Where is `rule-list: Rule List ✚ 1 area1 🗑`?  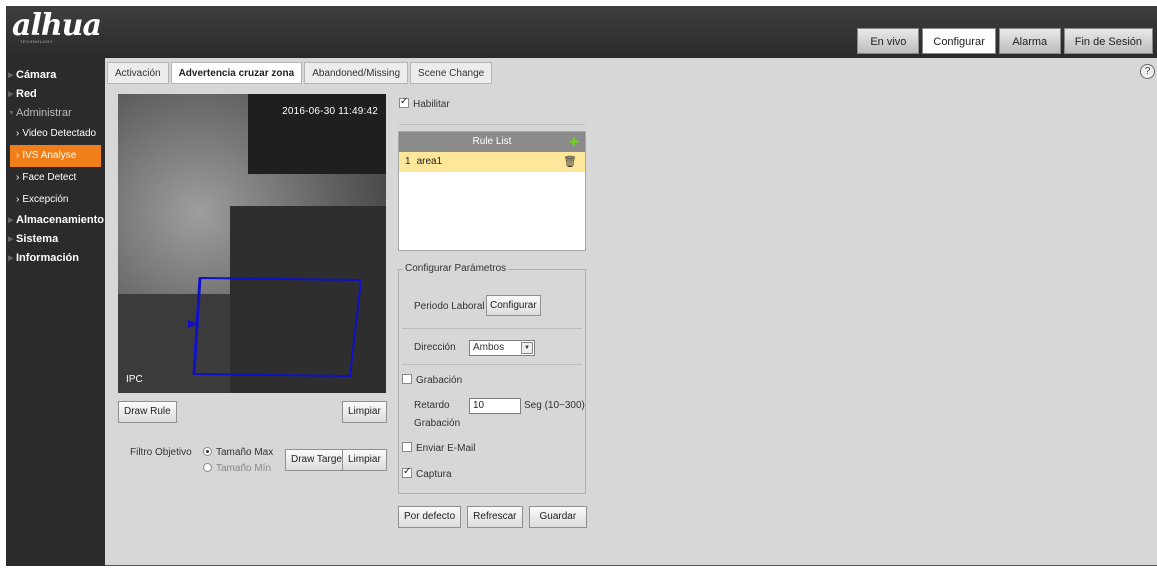 rule-list: Rule List ✚ 1 area1 🗑 is located at coordinates (492, 191).